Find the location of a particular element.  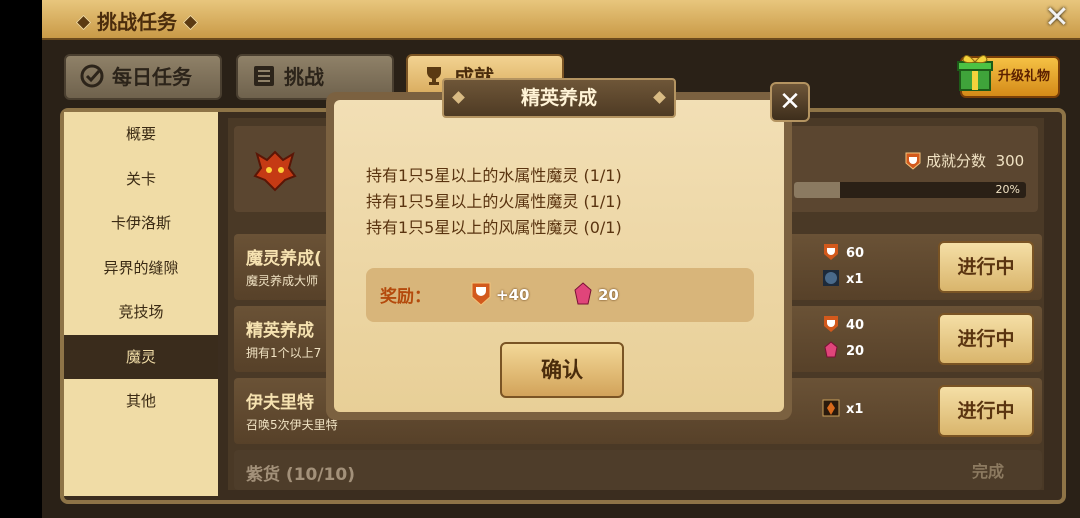

list-item-subtitle: 拥有1个以上7 is located at coordinates (284, 353).